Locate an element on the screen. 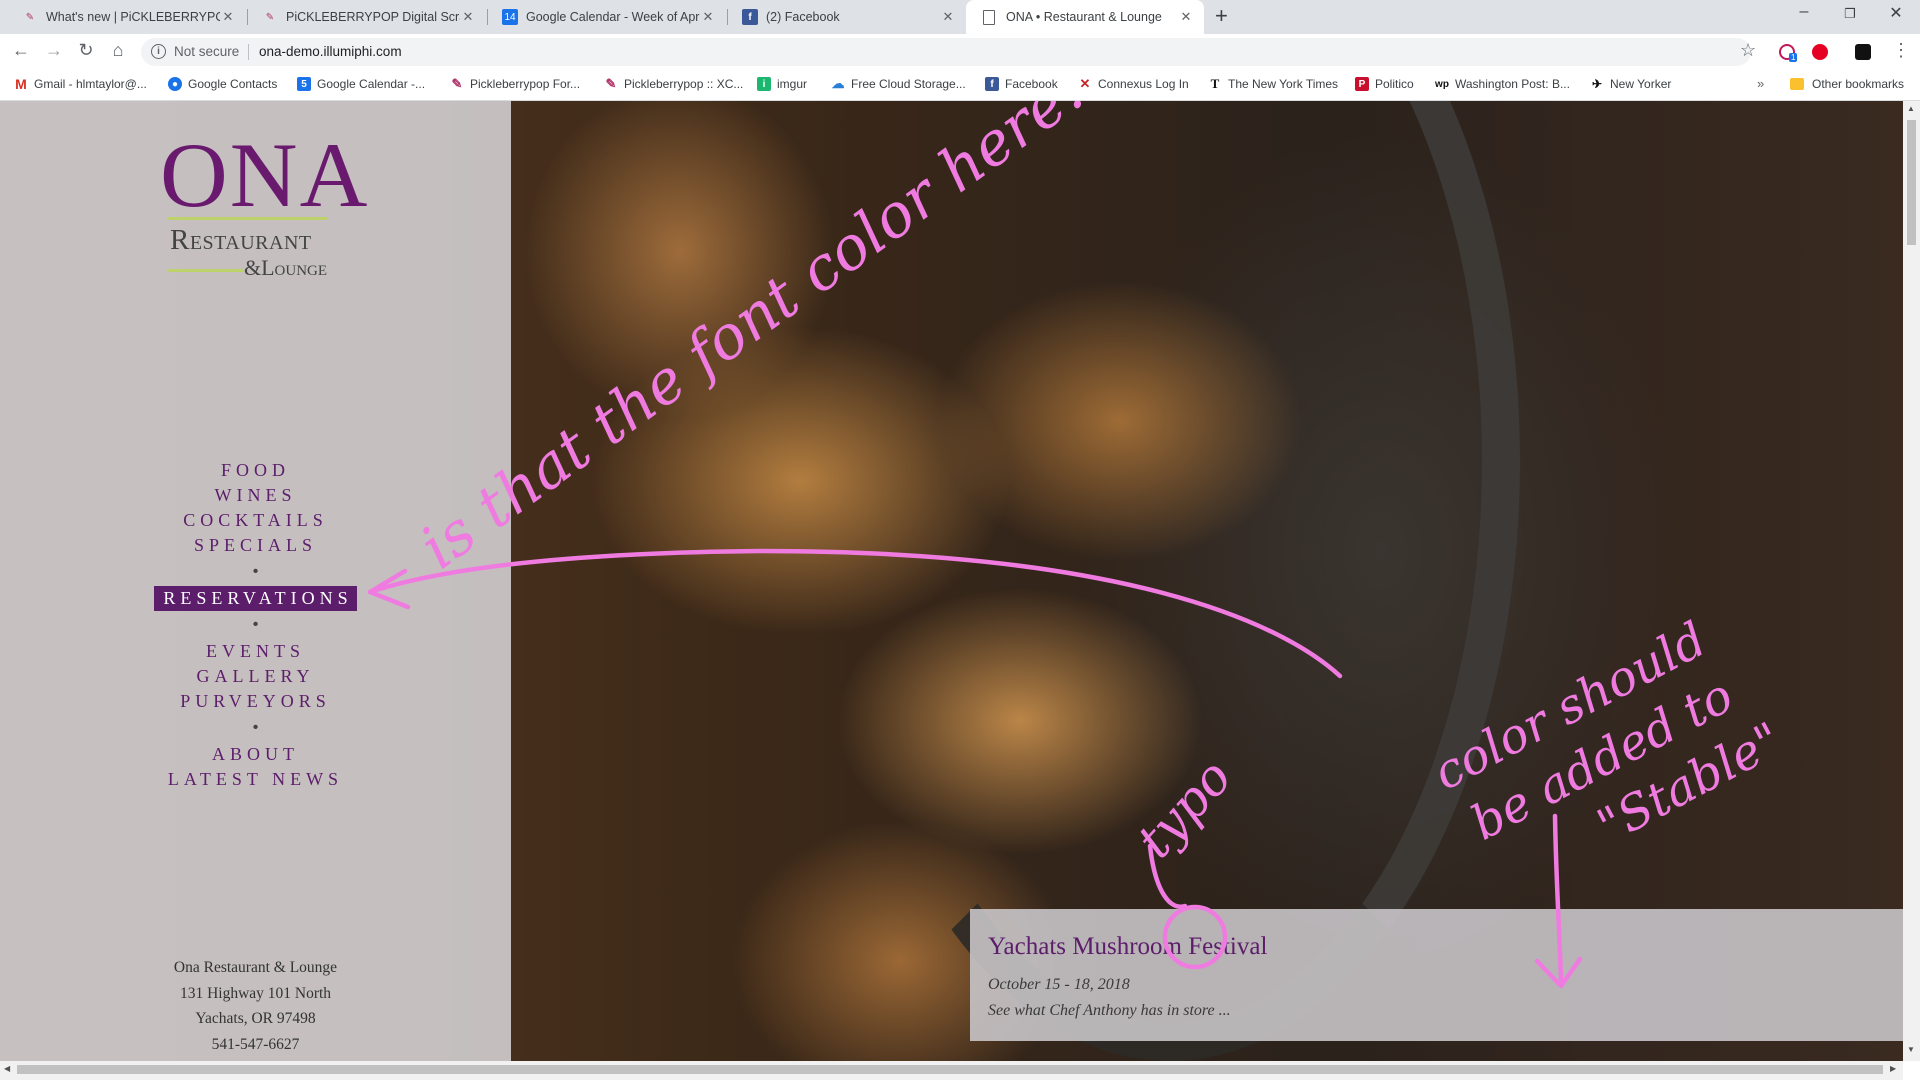  bookmark-new-yorker: ✈ New Yorker is located at coordinates (1630, 84).